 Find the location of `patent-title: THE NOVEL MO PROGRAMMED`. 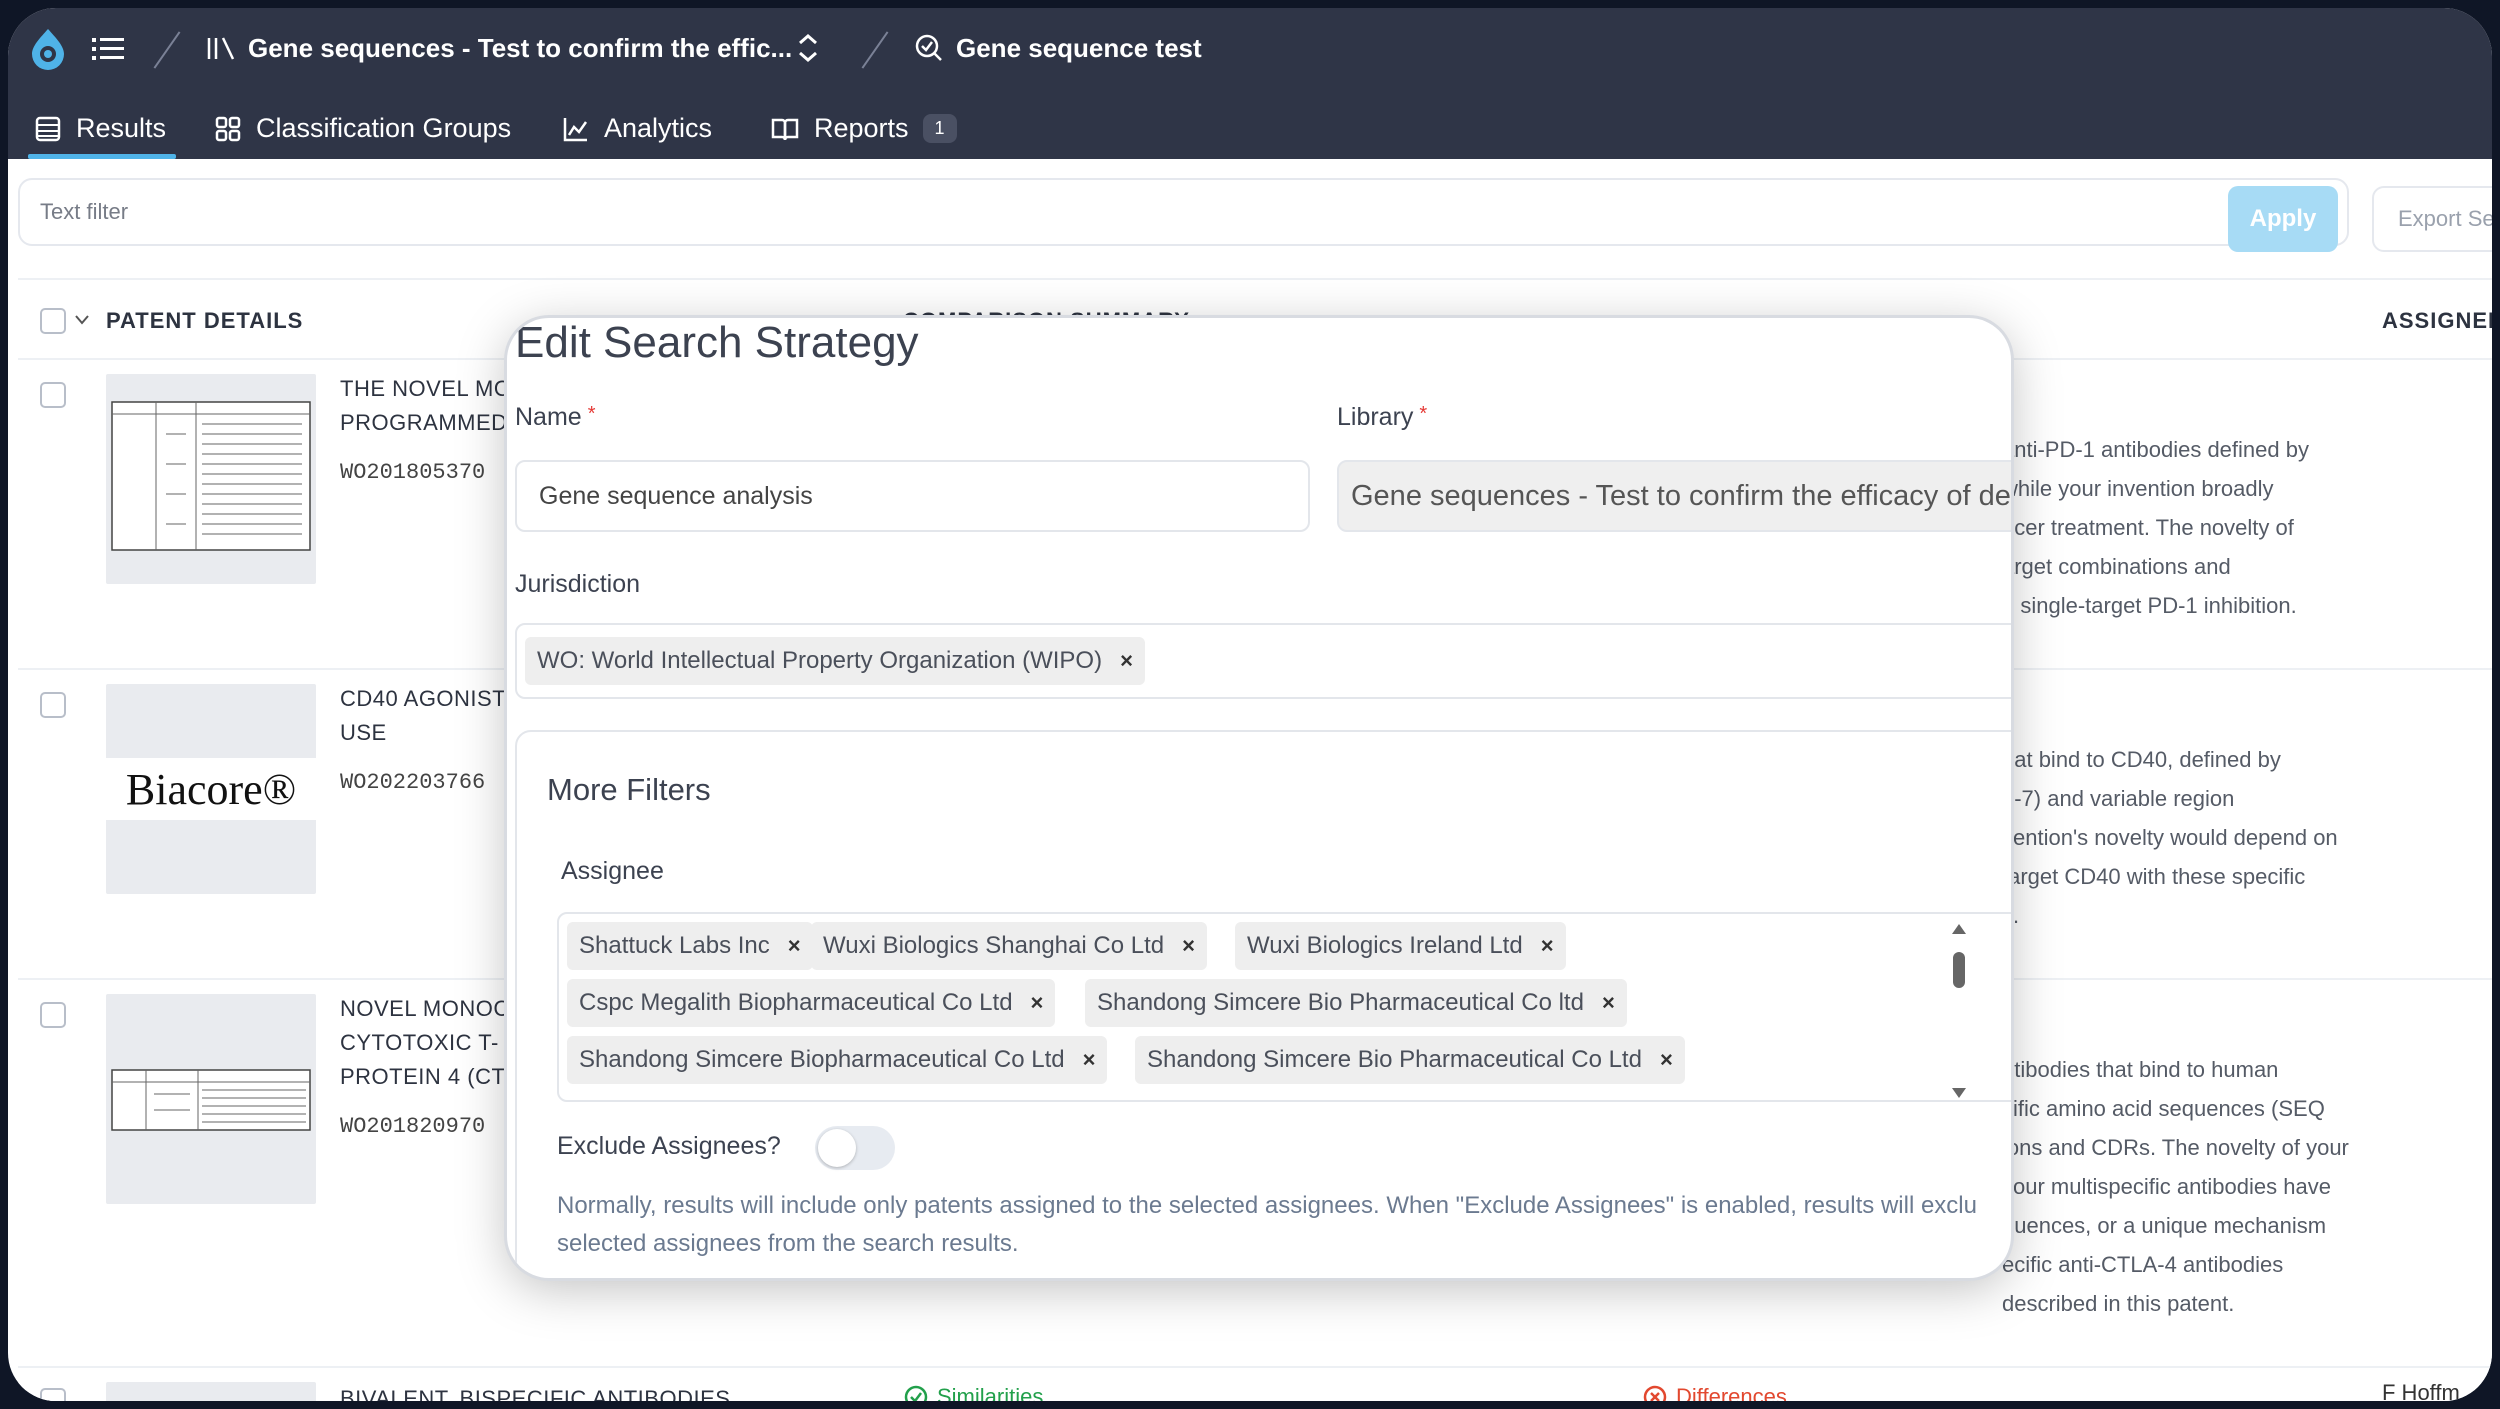

patent-title: THE NOVEL MO PROGRAMMED is located at coordinates (425, 406).